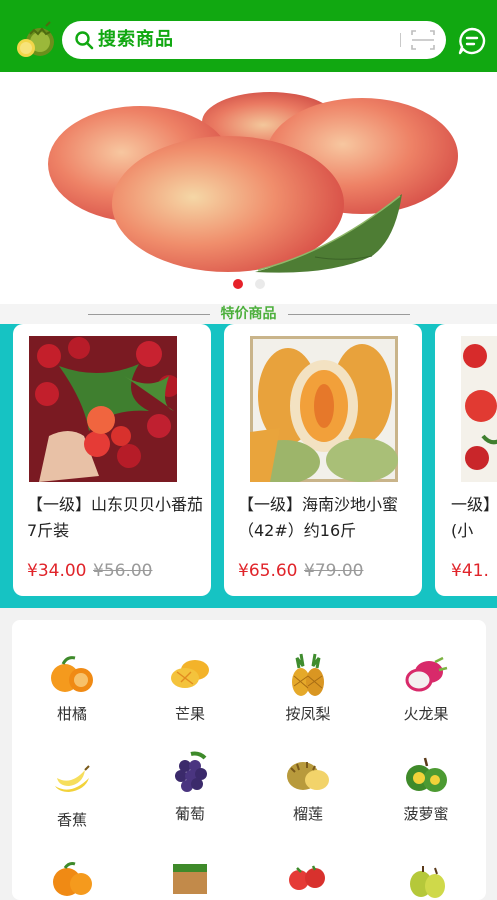 This screenshot has width=497, height=900. What do you see at coordinates (57, 571) in the screenshot?
I see `product-price: ¥34.00` at bounding box center [57, 571].